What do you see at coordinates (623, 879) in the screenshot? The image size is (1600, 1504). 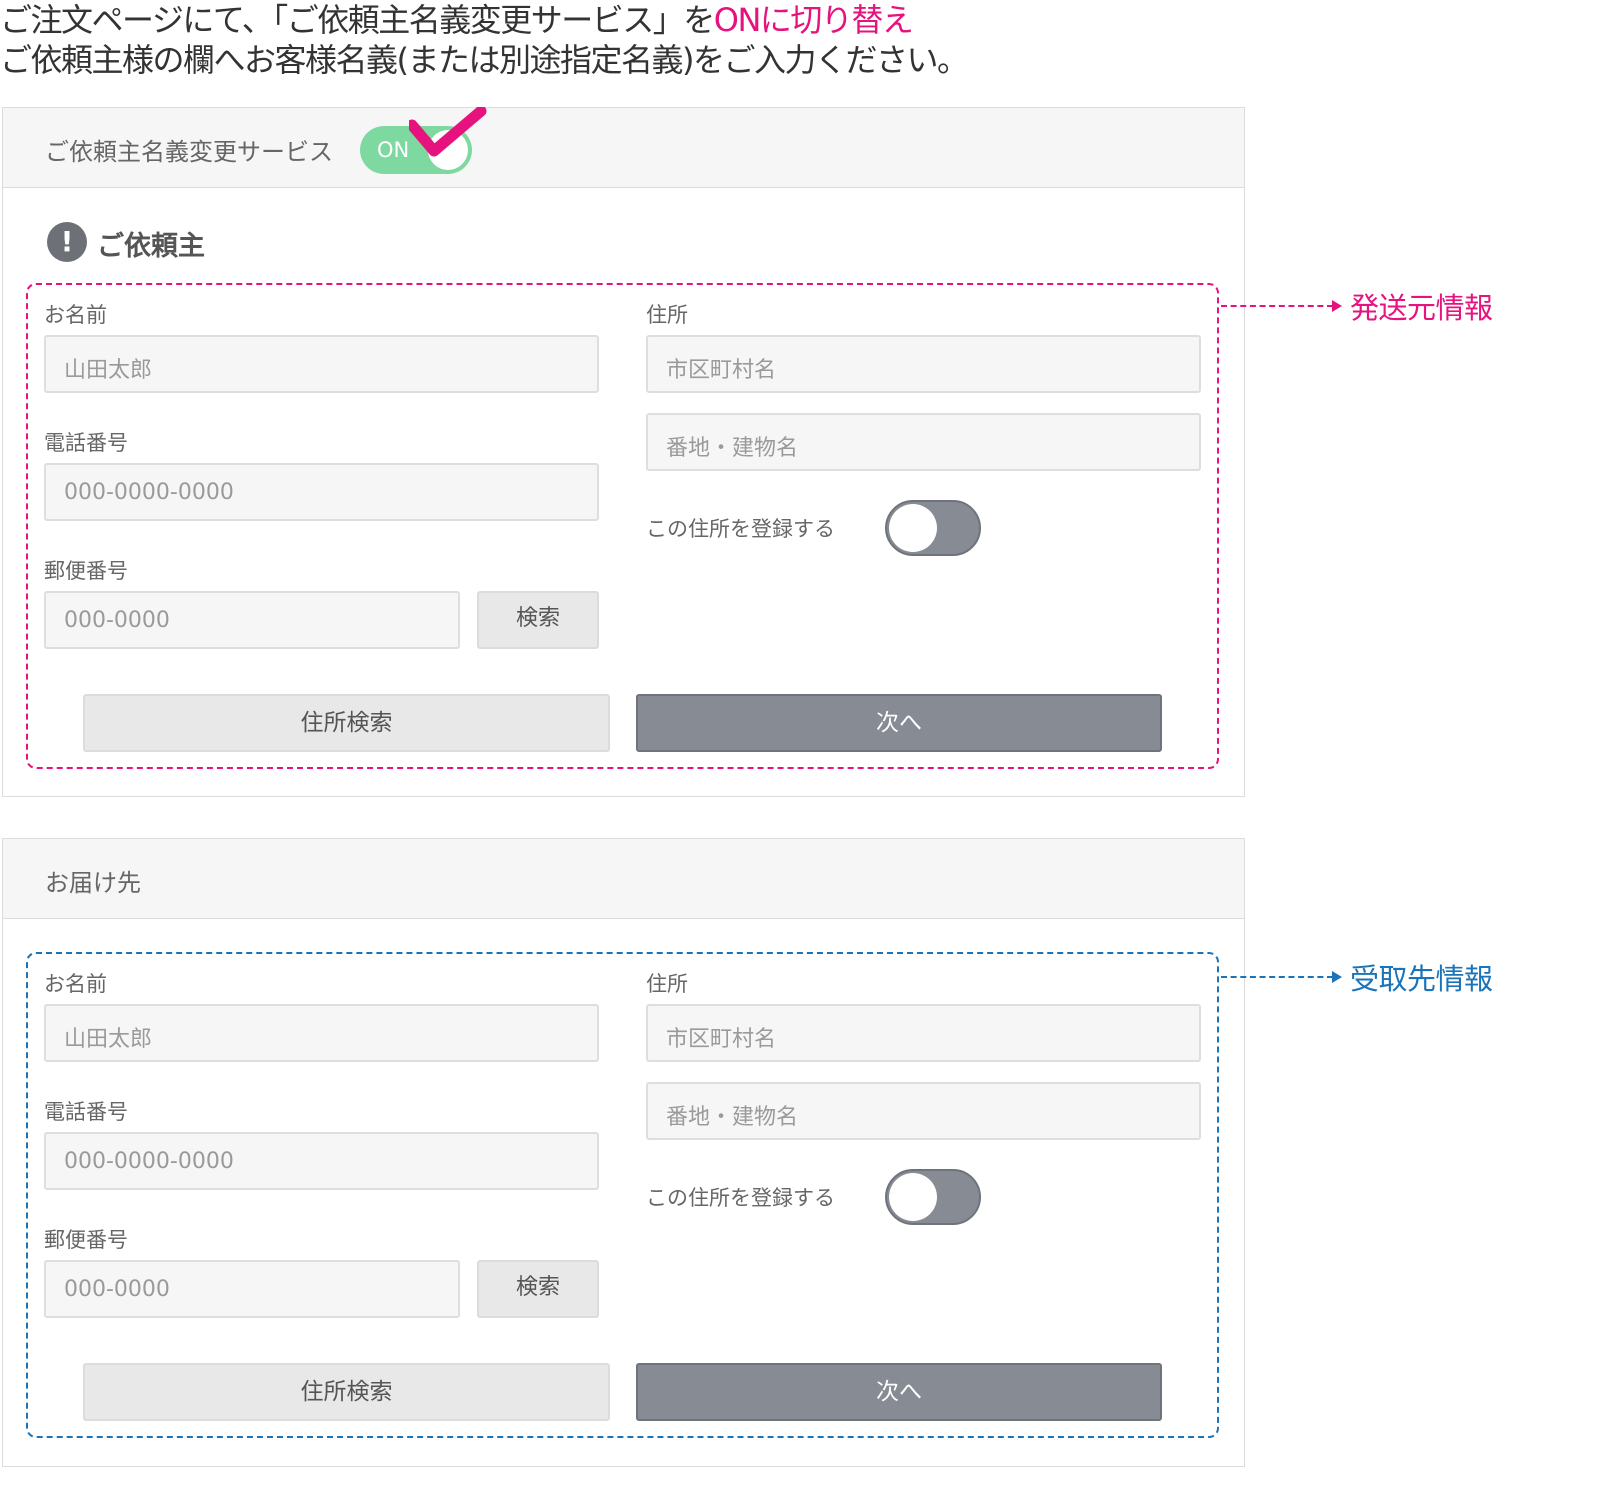 I see `recipient-panel-header: お届け先` at bounding box center [623, 879].